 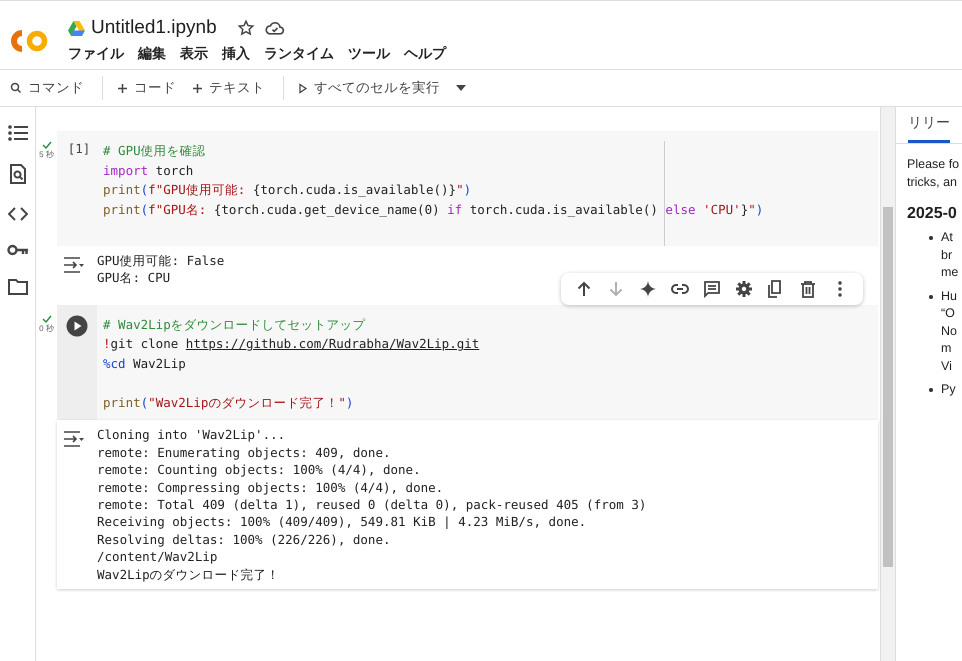 What do you see at coordinates (333, 344) in the screenshot?
I see `code-link: https://github.com/Rudrabha/Wav2Lip.git` at bounding box center [333, 344].